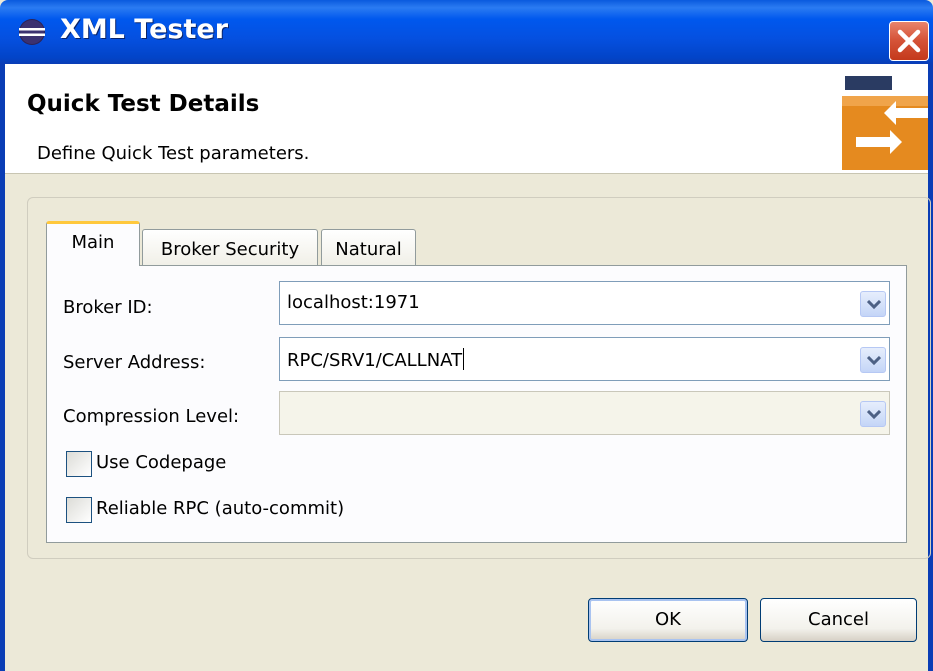 This screenshot has height=671, width=933. I want to click on close-button, so click(909, 41).